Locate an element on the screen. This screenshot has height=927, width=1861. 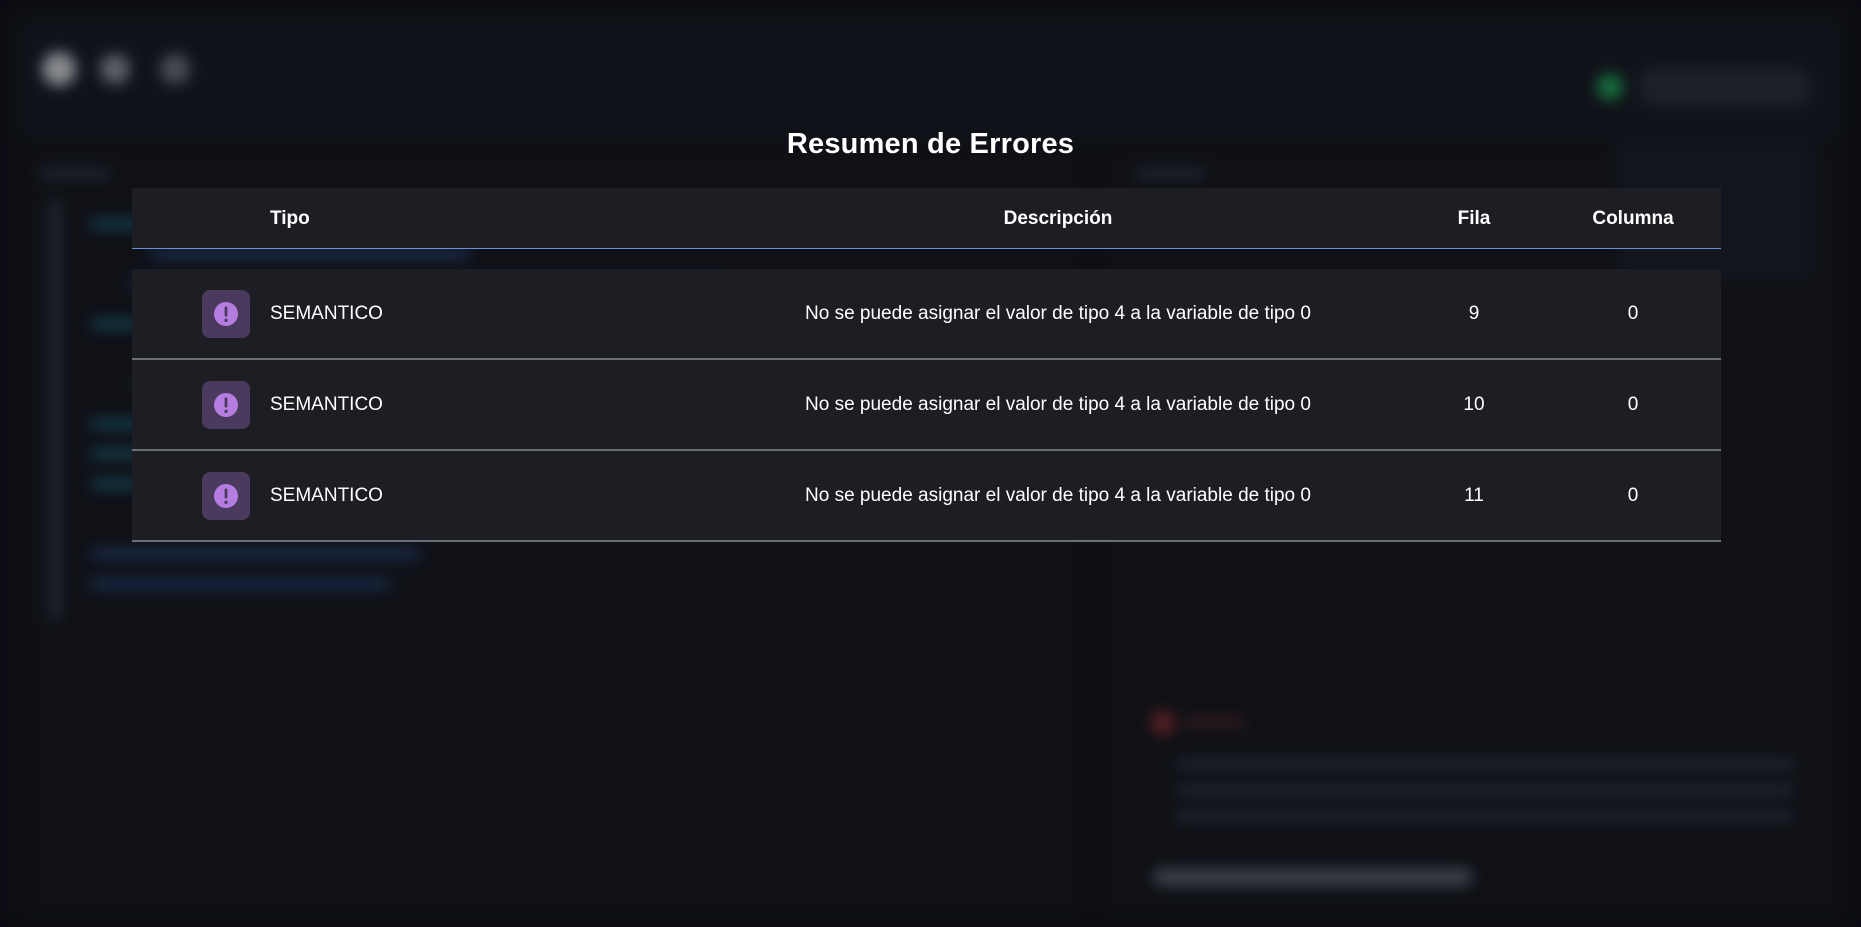
table-header: Tipo Descripción Fila Columna is located at coordinates (926, 218).